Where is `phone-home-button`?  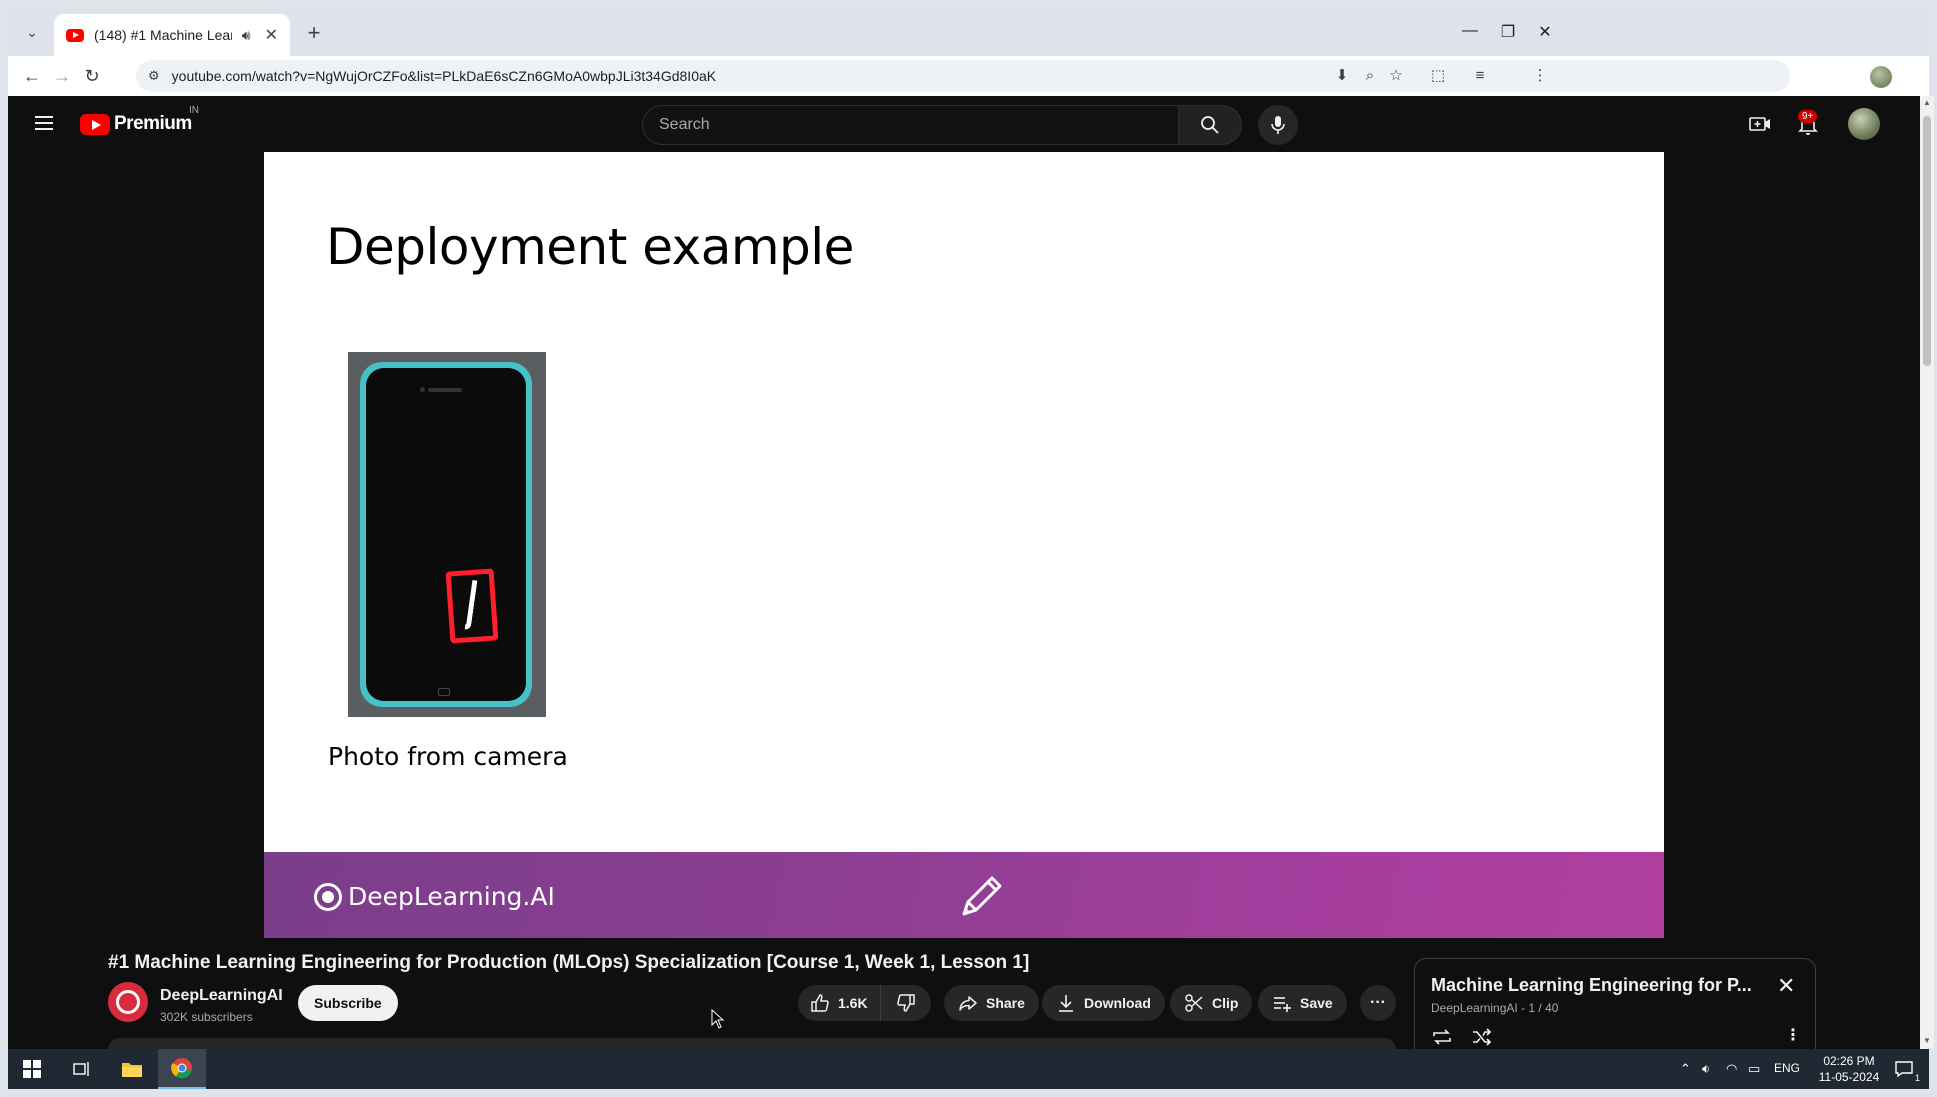 phone-home-button is located at coordinates (444, 692).